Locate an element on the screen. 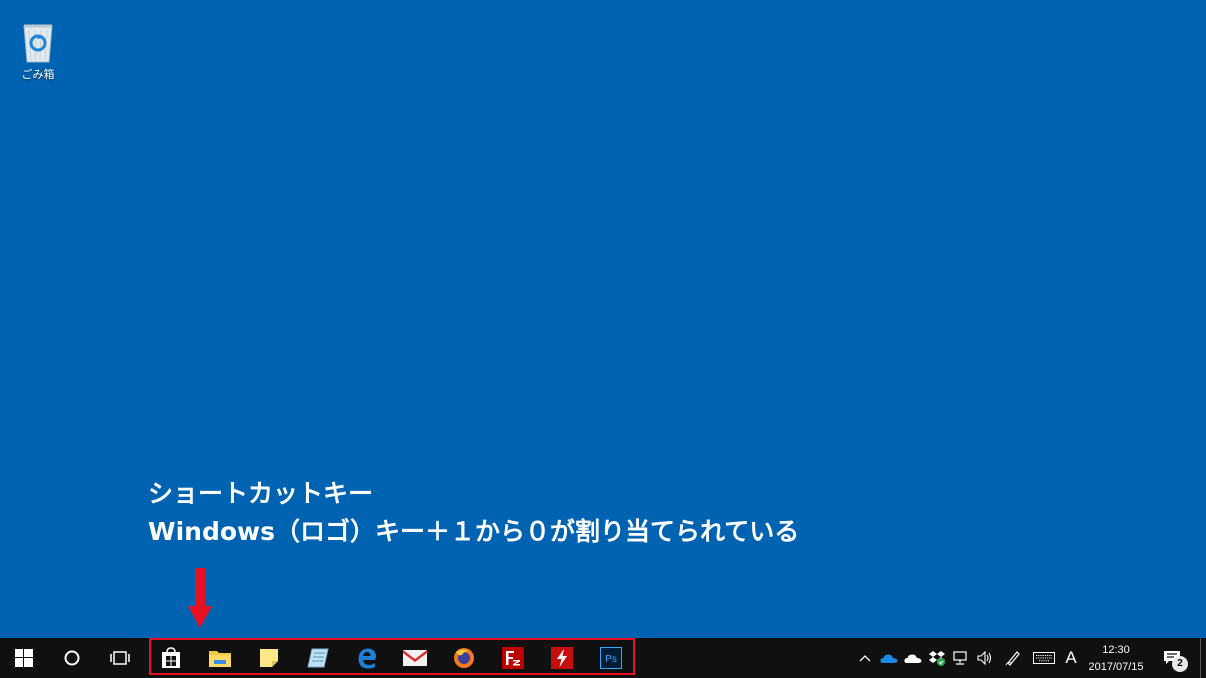  annotation-line1: ショートカットキー is located at coordinates (261, 493).